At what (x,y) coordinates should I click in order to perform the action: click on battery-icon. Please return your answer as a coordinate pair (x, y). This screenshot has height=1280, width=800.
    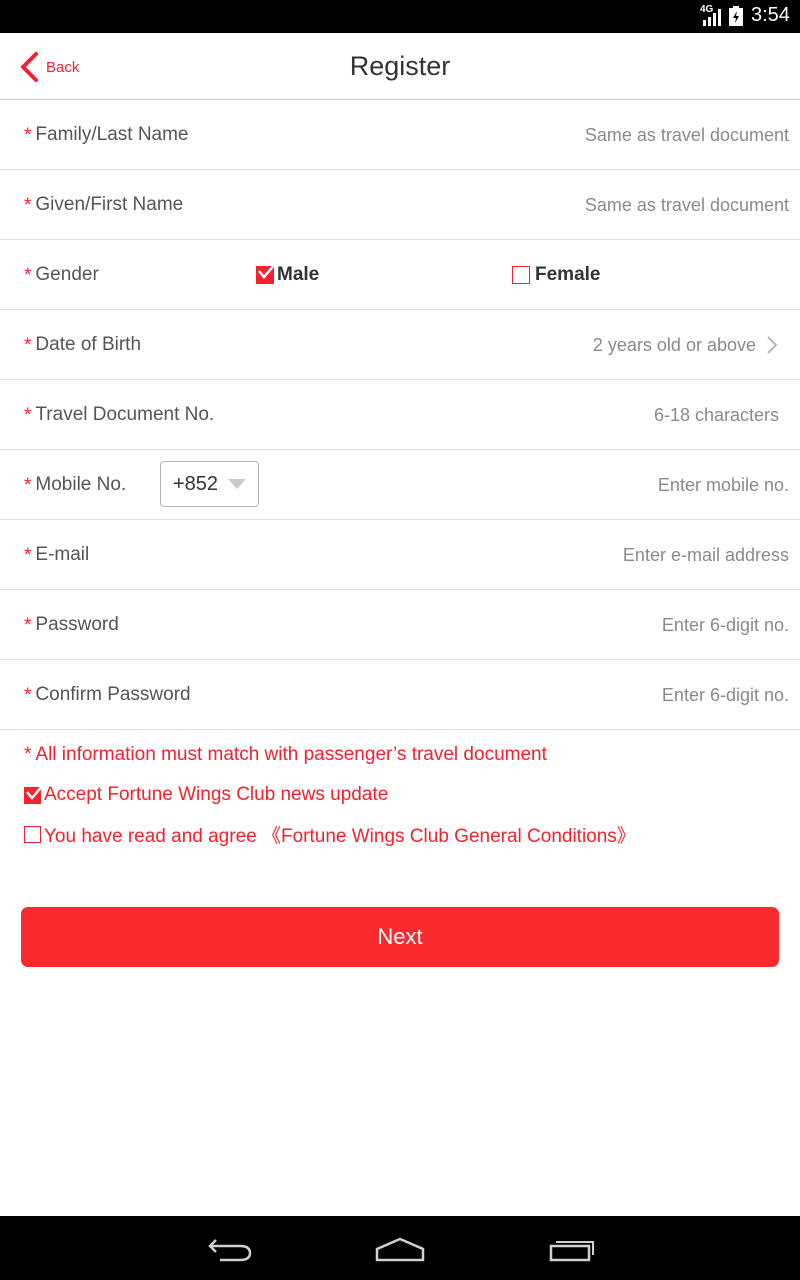
    Looking at the image, I should click on (736, 16).